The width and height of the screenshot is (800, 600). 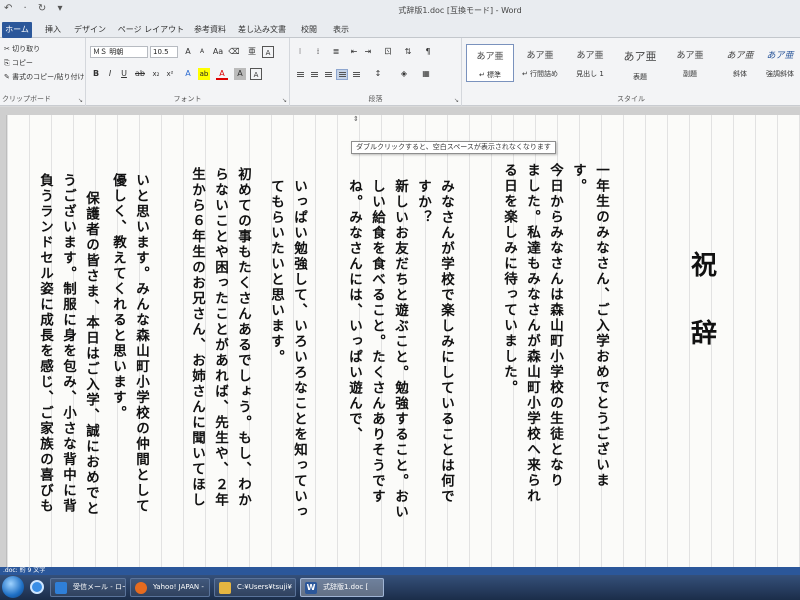 I want to click on title-bar: ↶ · ↻ ▾ 式辞版1.doc [互換モード] - Word, so click(x=400, y=10).